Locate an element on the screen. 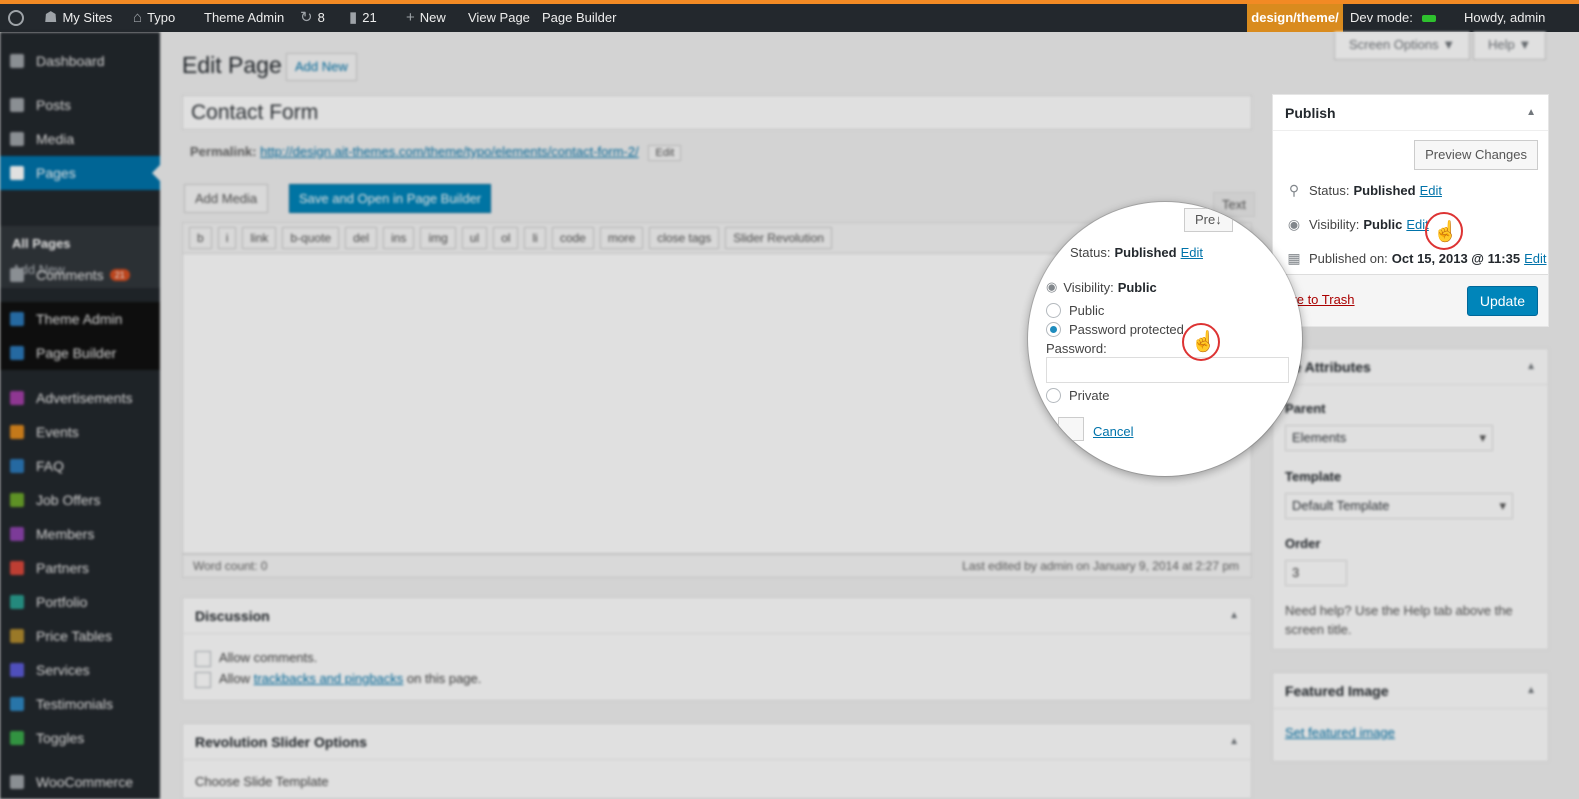  menu-page-builder: Page Builder is located at coordinates (80, 353).